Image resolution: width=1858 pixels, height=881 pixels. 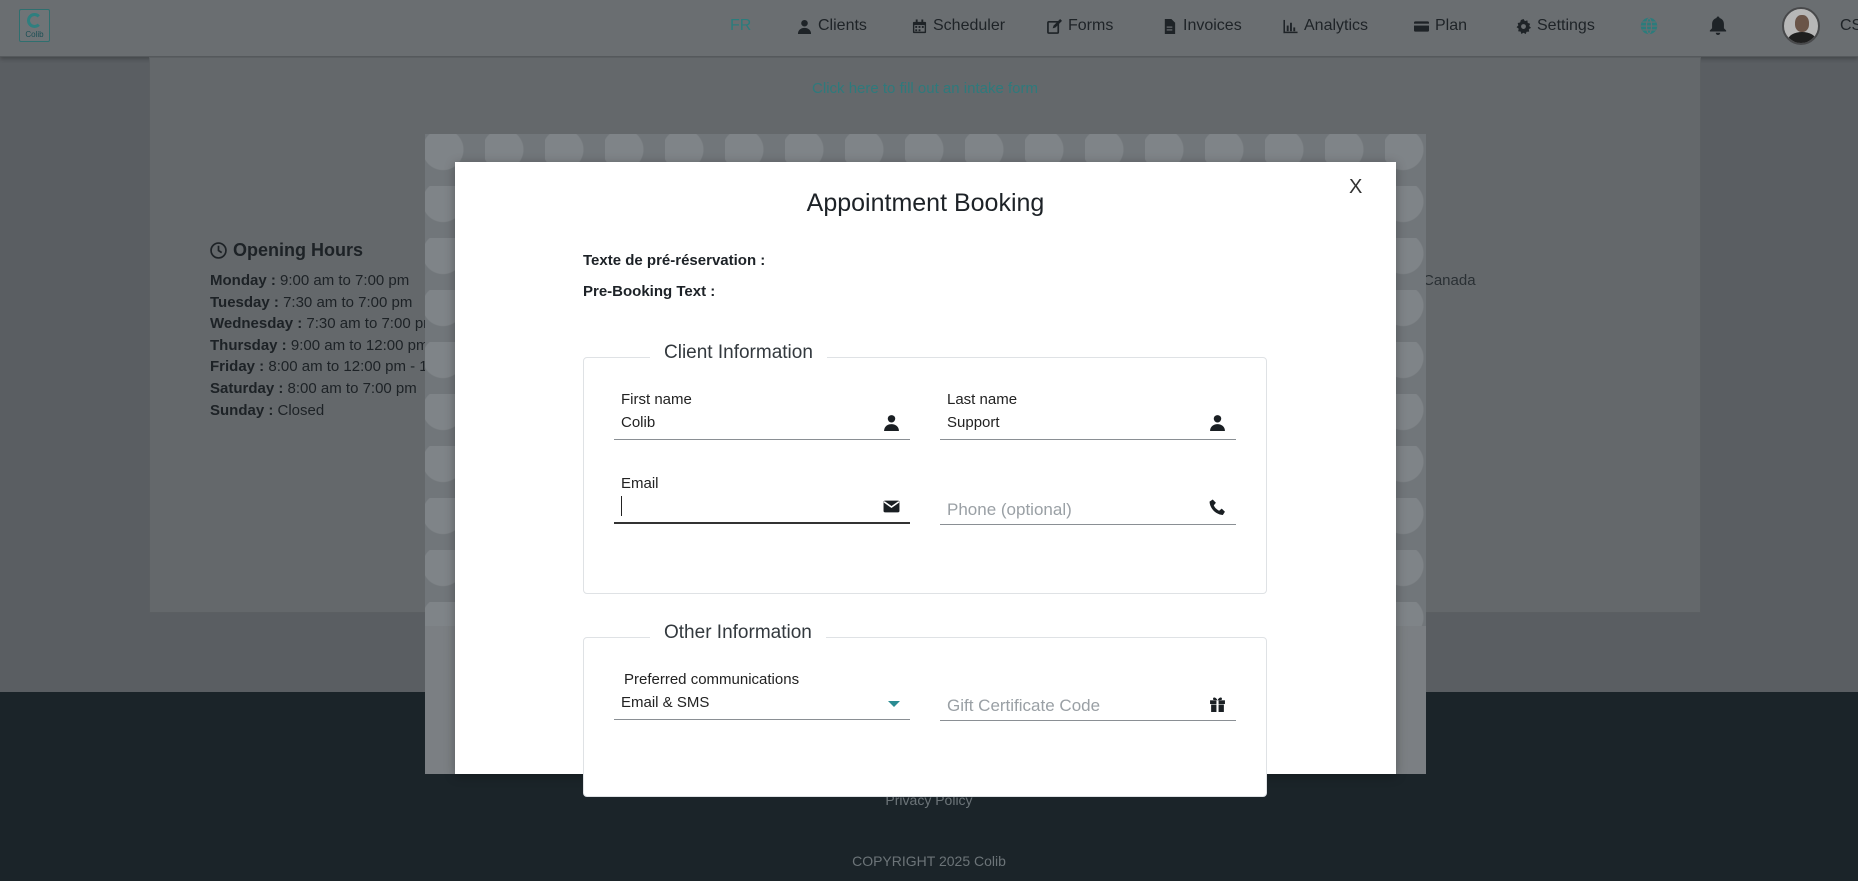 I want to click on nav-settings-label: Settings, so click(x=1566, y=25).